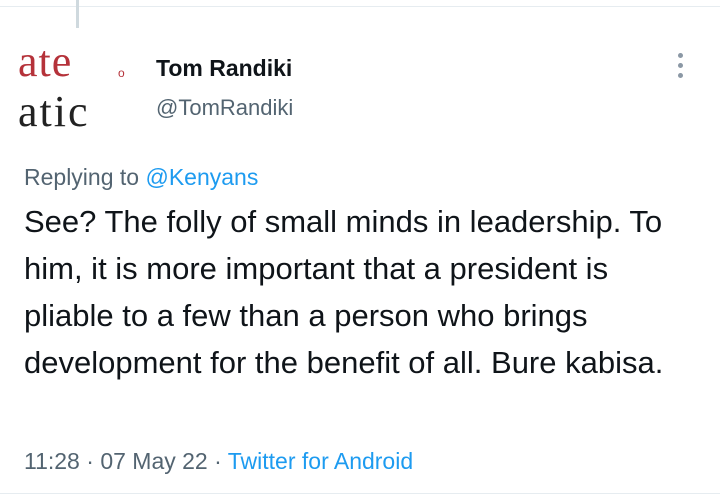 The width and height of the screenshot is (720, 501). What do you see at coordinates (77, 14) in the screenshot?
I see `thread-connector-line` at bounding box center [77, 14].